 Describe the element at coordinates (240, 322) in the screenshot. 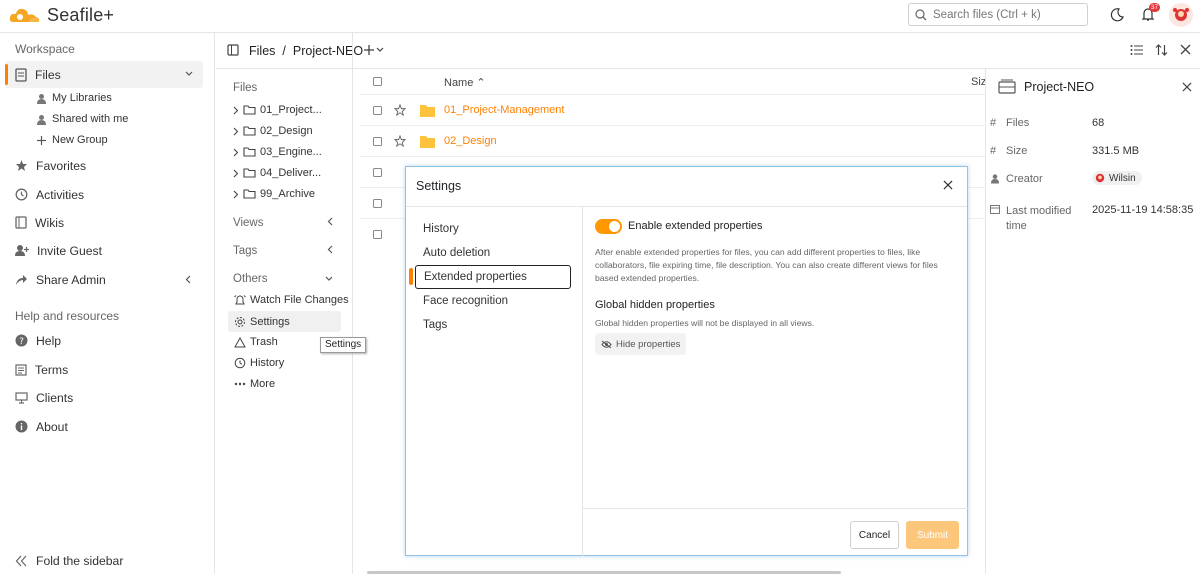

I see `gear-icon` at that location.